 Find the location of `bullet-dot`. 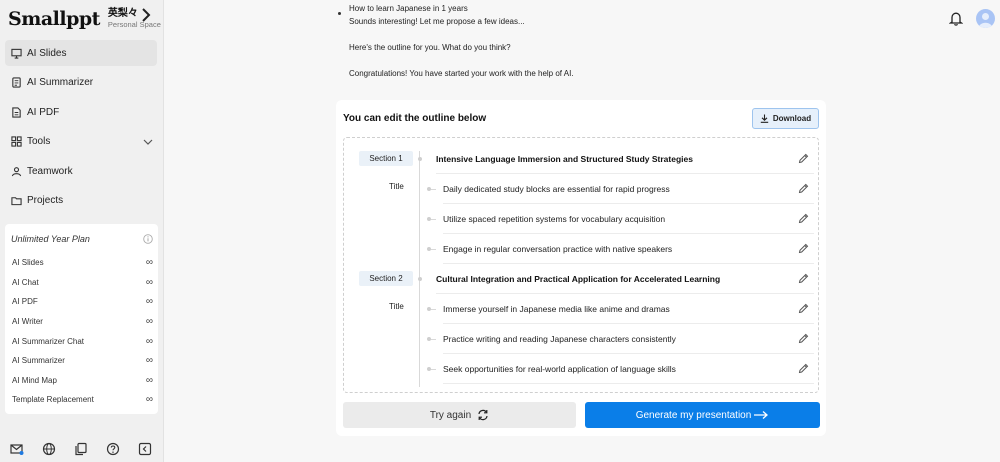

bullet-dot is located at coordinates (339, 13).